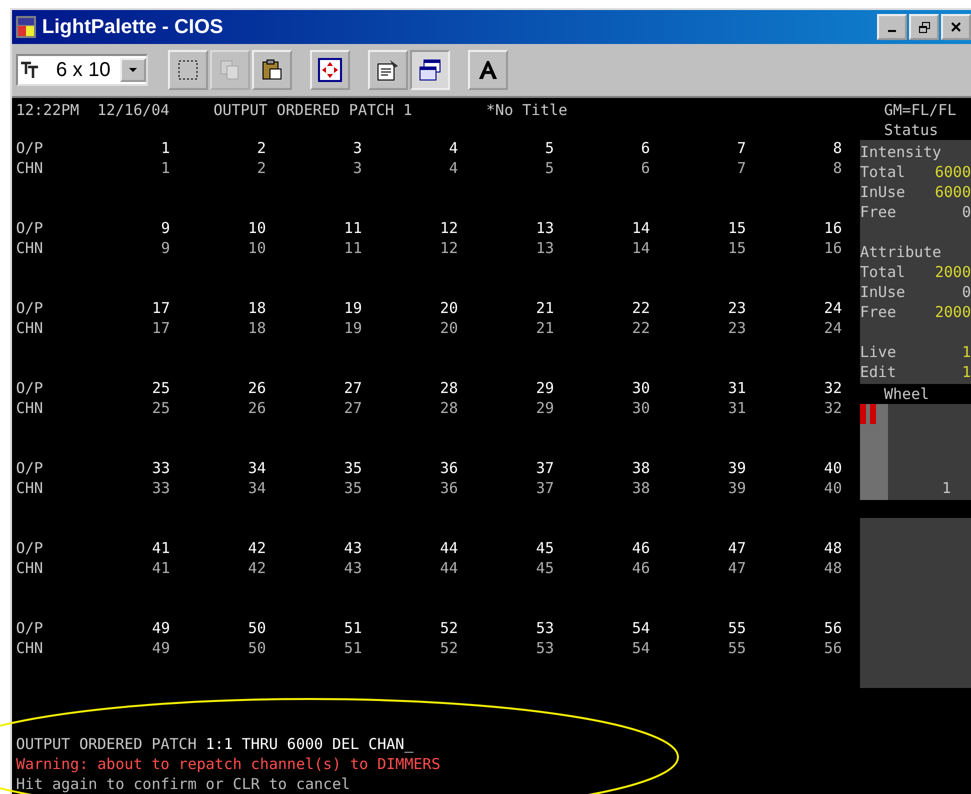  I want to click on channel-number: 52, so click(448, 648).